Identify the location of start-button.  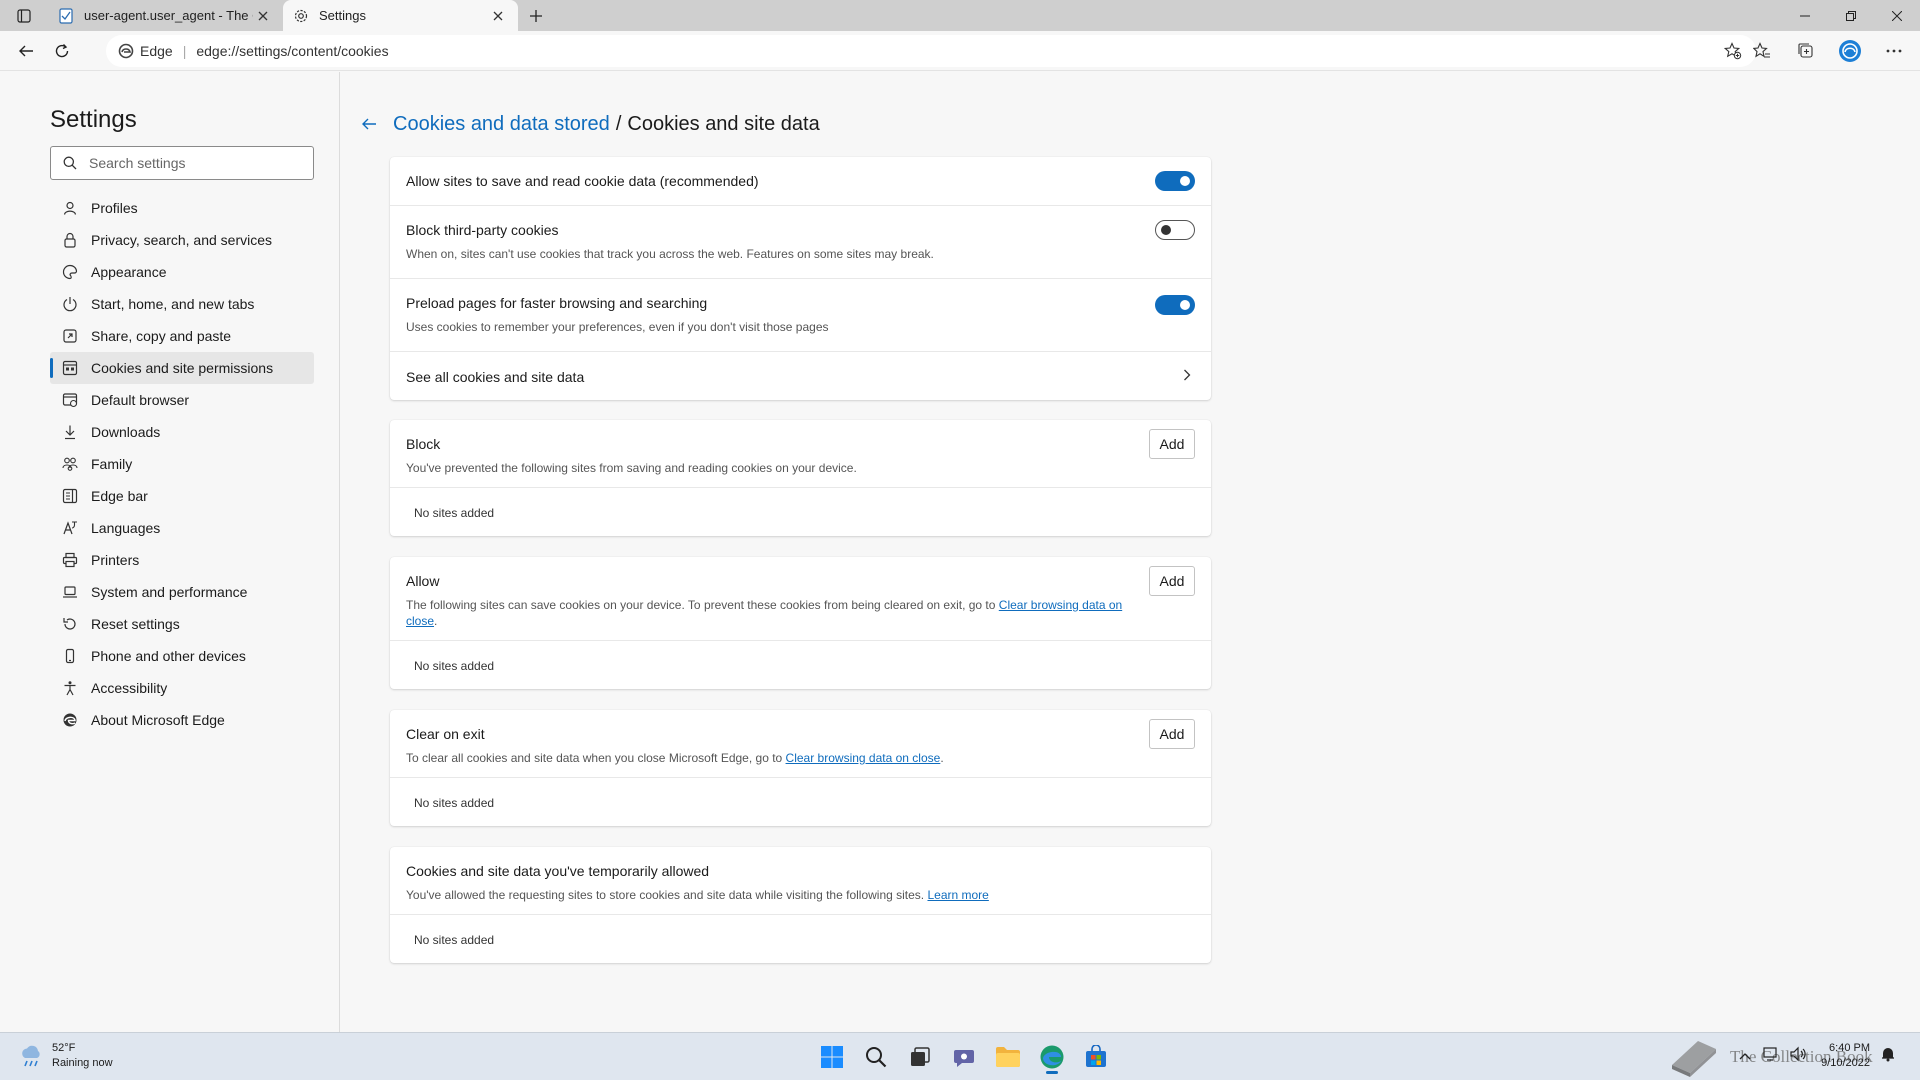
(832, 1057).